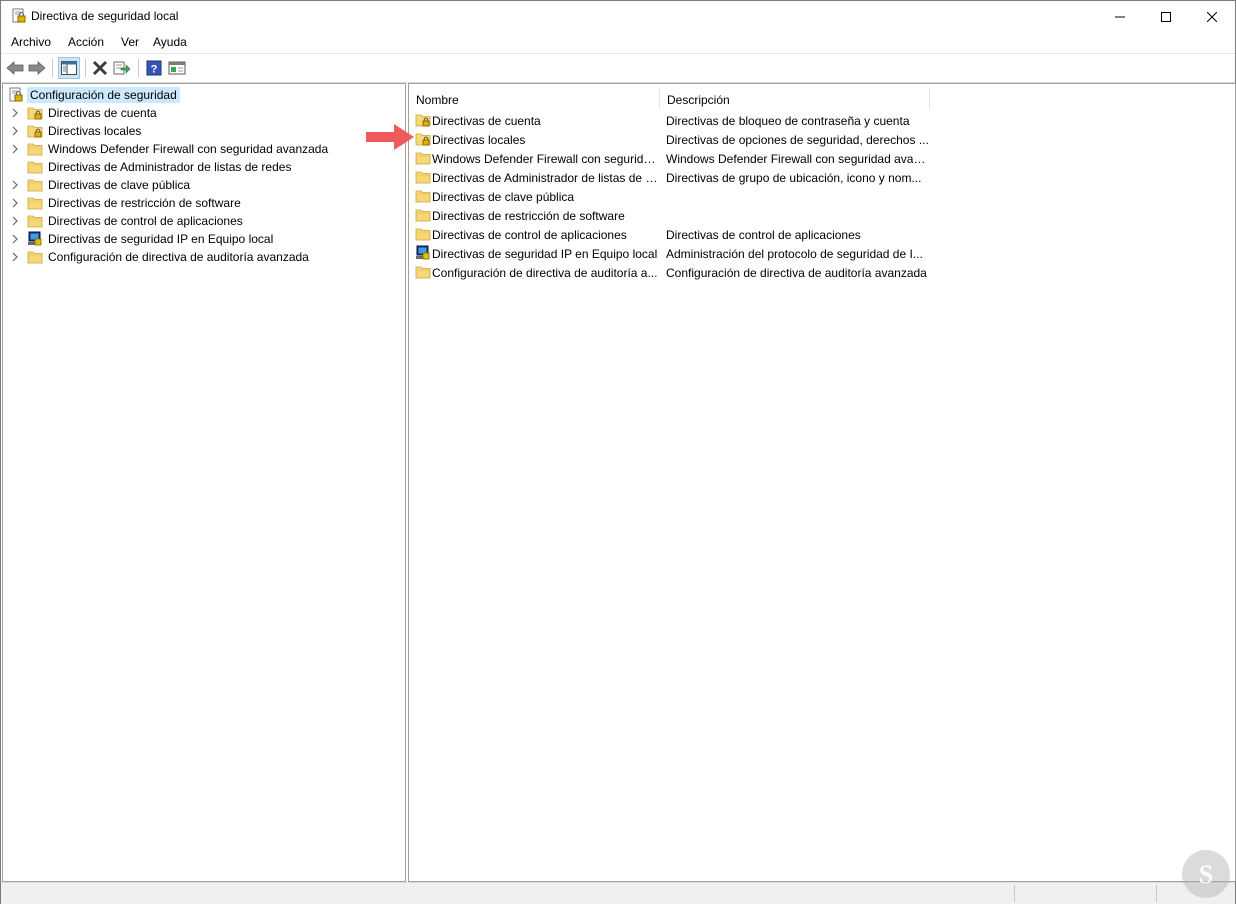 This screenshot has width=1236, height=904. What do you see at coordinates (145, 221) in the screenshot?
I see `tree-item-label: Directivas de control de aplicaciones` at bounding box center [145, 221].